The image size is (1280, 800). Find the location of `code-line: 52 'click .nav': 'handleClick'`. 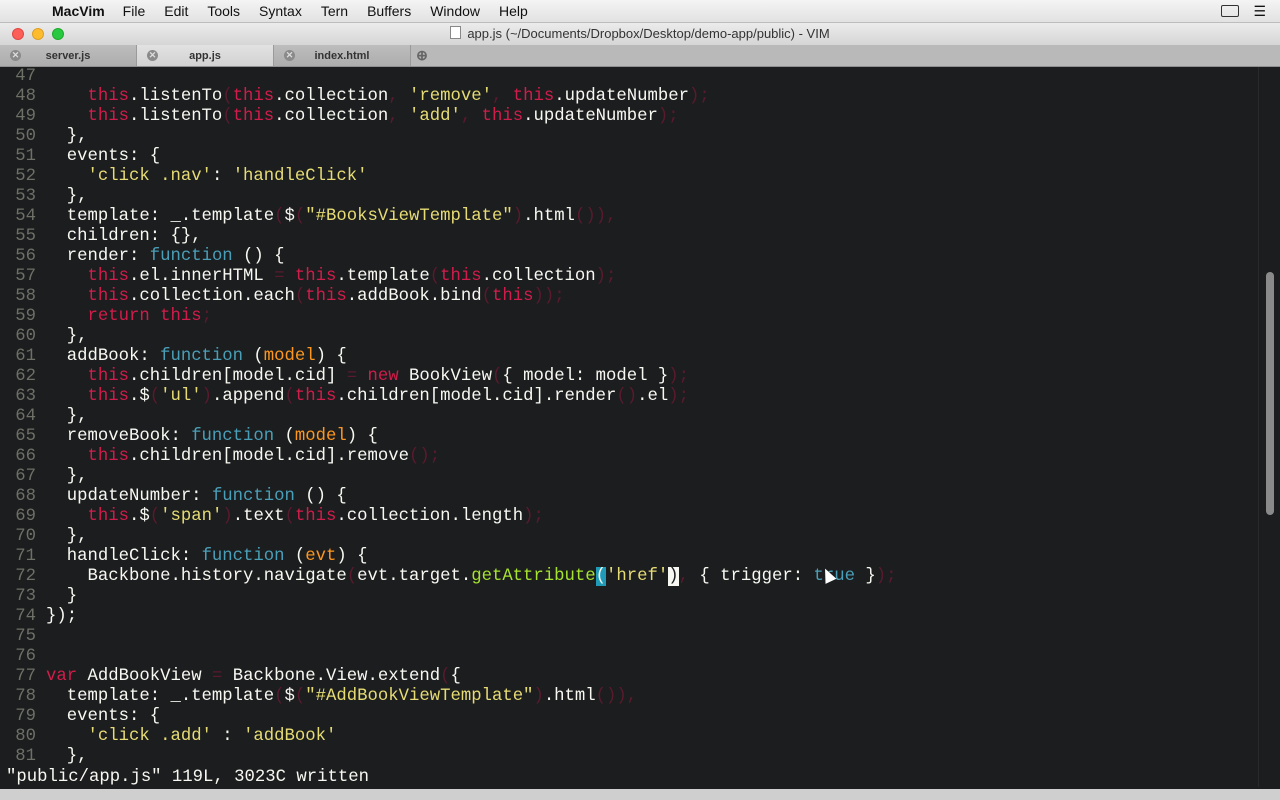

code-line: 52 'click .nav': 'handleClick' is located at coordinates (184, 177).